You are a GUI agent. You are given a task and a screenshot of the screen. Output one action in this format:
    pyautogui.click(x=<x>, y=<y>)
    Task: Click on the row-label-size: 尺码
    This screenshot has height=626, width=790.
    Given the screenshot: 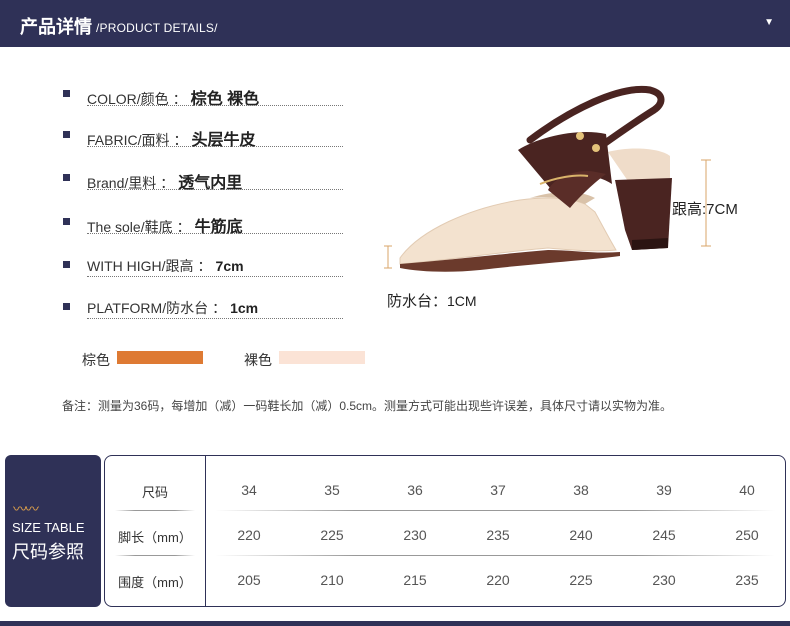 What is the action you would take?
    pyautogui.click(x=154, y=492)
    